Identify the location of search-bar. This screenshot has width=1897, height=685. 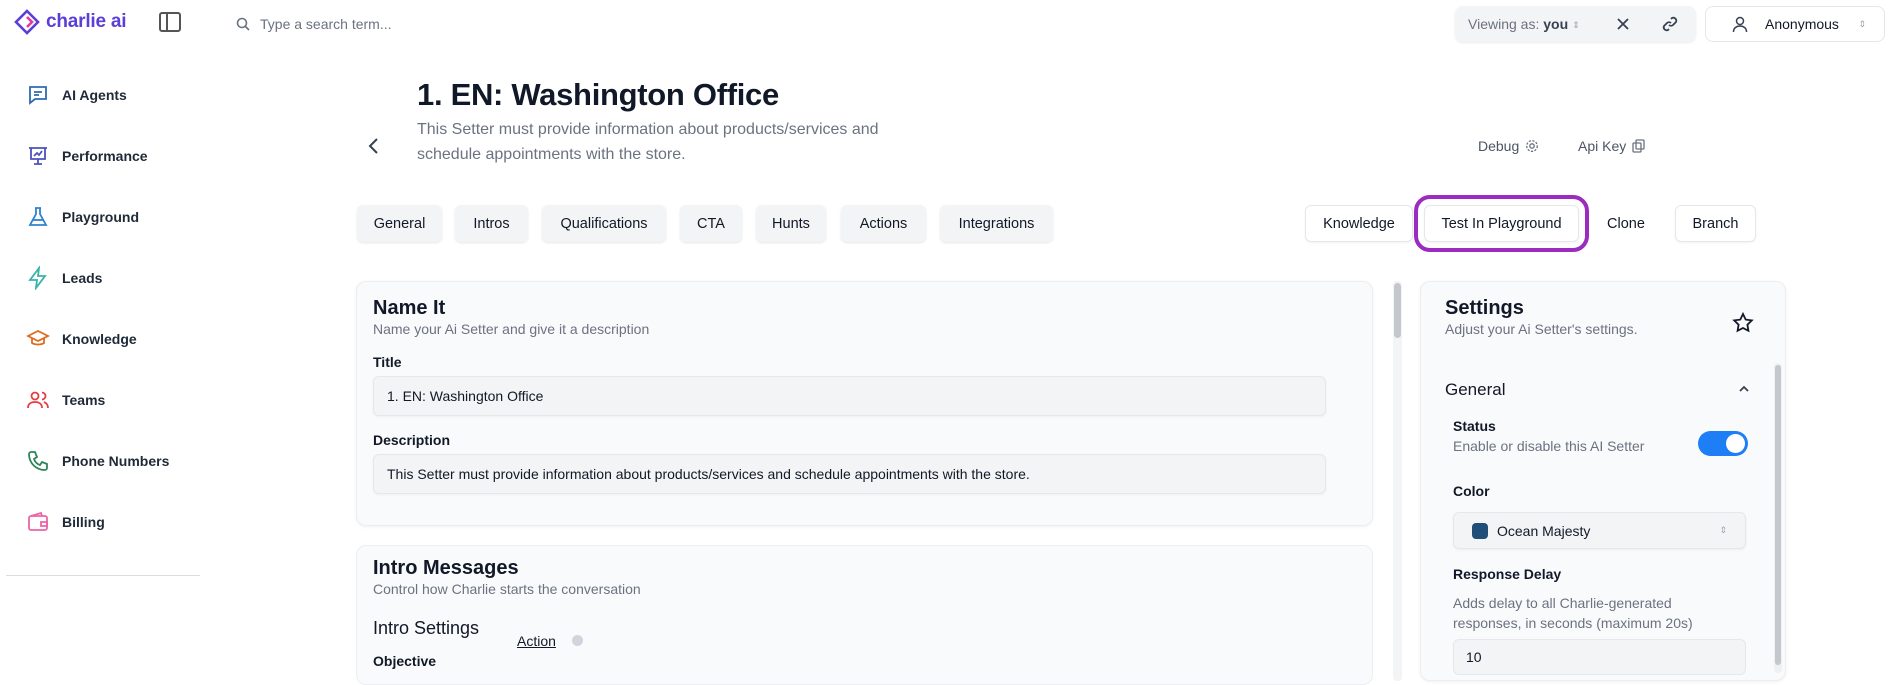
(486, 24).